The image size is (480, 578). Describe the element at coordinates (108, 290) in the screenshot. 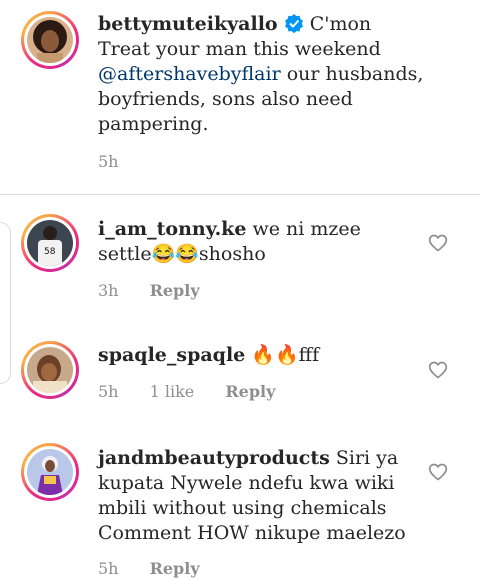

I see `comment-time: 3h` at that location.